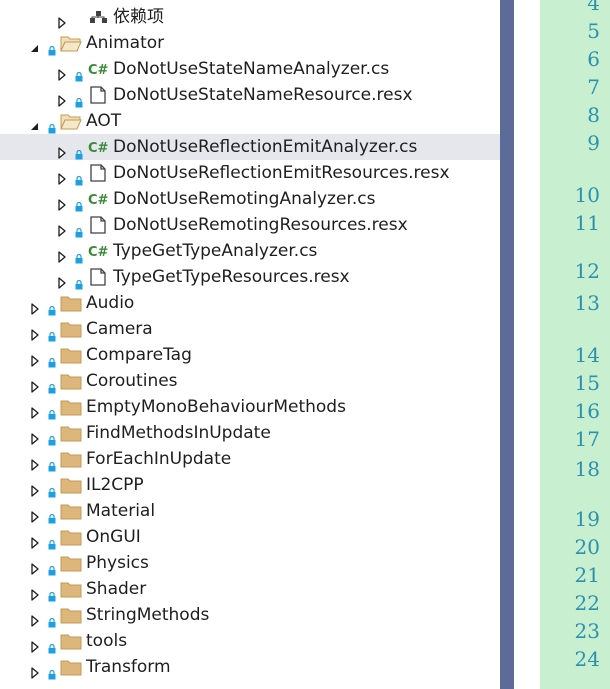 The height and width of the screenshot is (689, 610). Describe the element at coordinates (250, 225) in the screenshot. I see `tree-file-row: DoNotUseRemotingResources.resx` at that location.